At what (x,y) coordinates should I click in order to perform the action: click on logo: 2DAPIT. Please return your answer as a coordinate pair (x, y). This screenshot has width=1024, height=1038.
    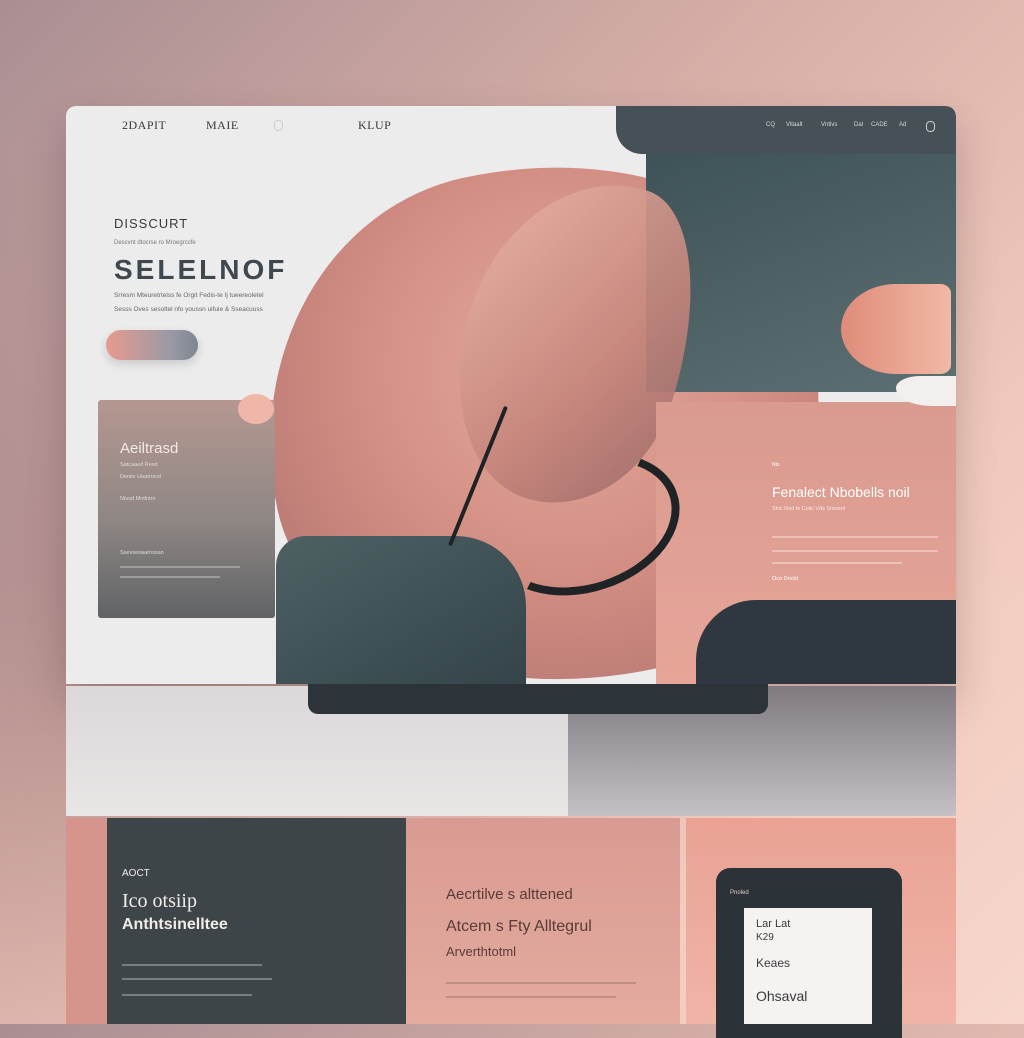
    Looking at the image, I should click on (144, 125).